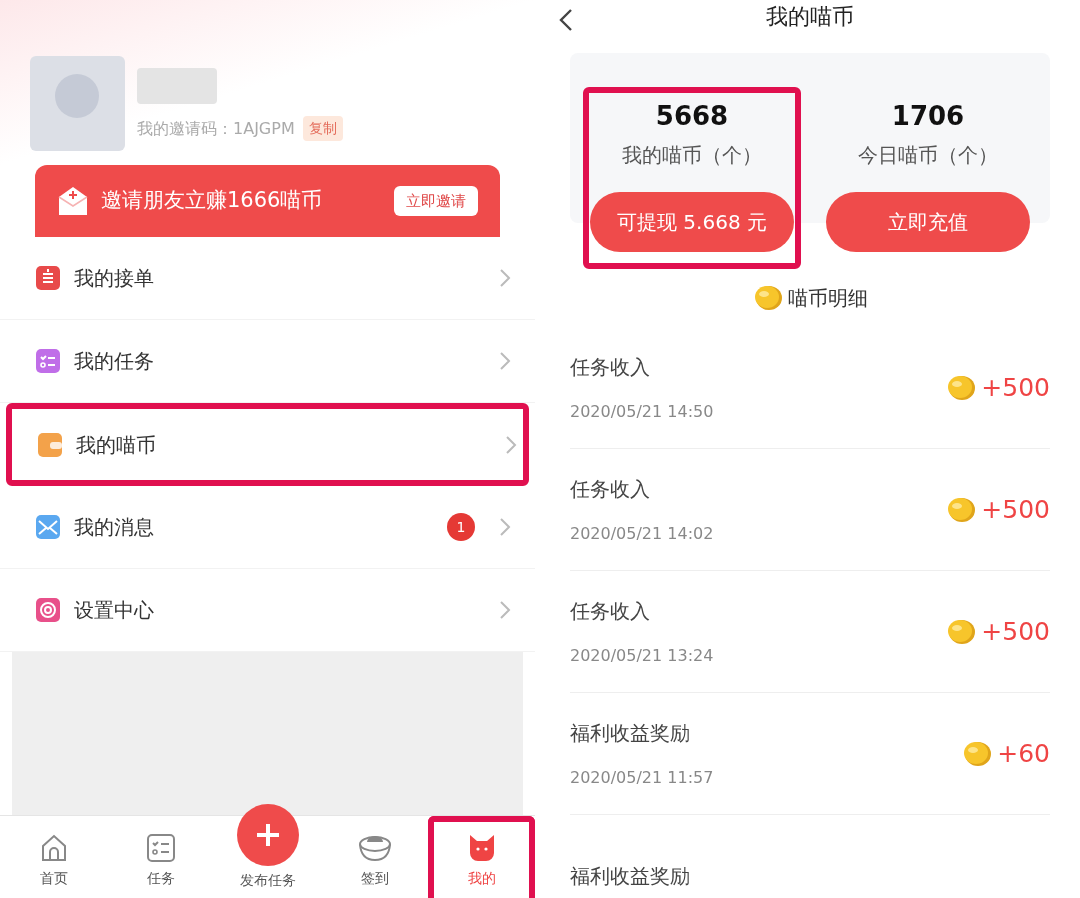 This screenshot has height=898, width=1080. I want to click on invite-button: 立即邀请, so click(436, 201).